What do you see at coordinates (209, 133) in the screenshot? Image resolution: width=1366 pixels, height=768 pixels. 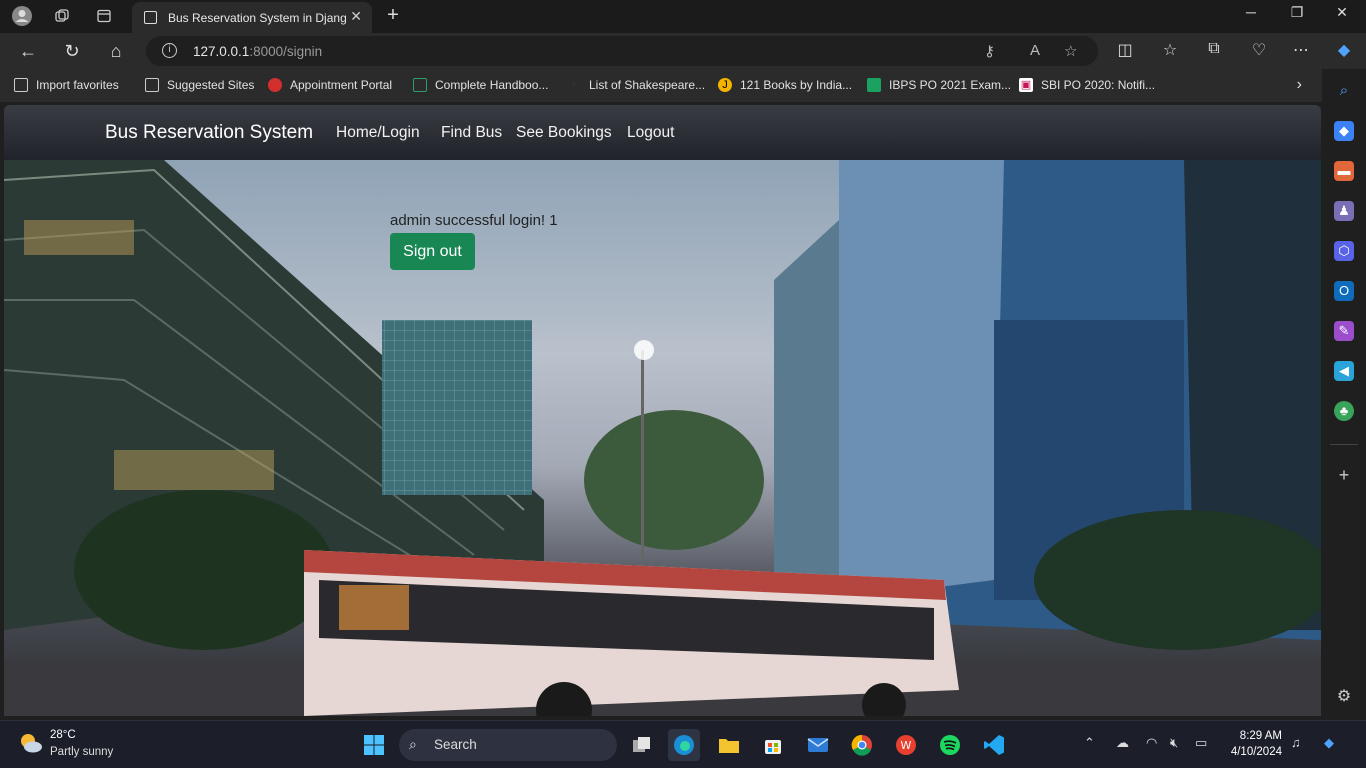 I see `site-brand: Bus Reservation System` at bounding box center [209, 133].